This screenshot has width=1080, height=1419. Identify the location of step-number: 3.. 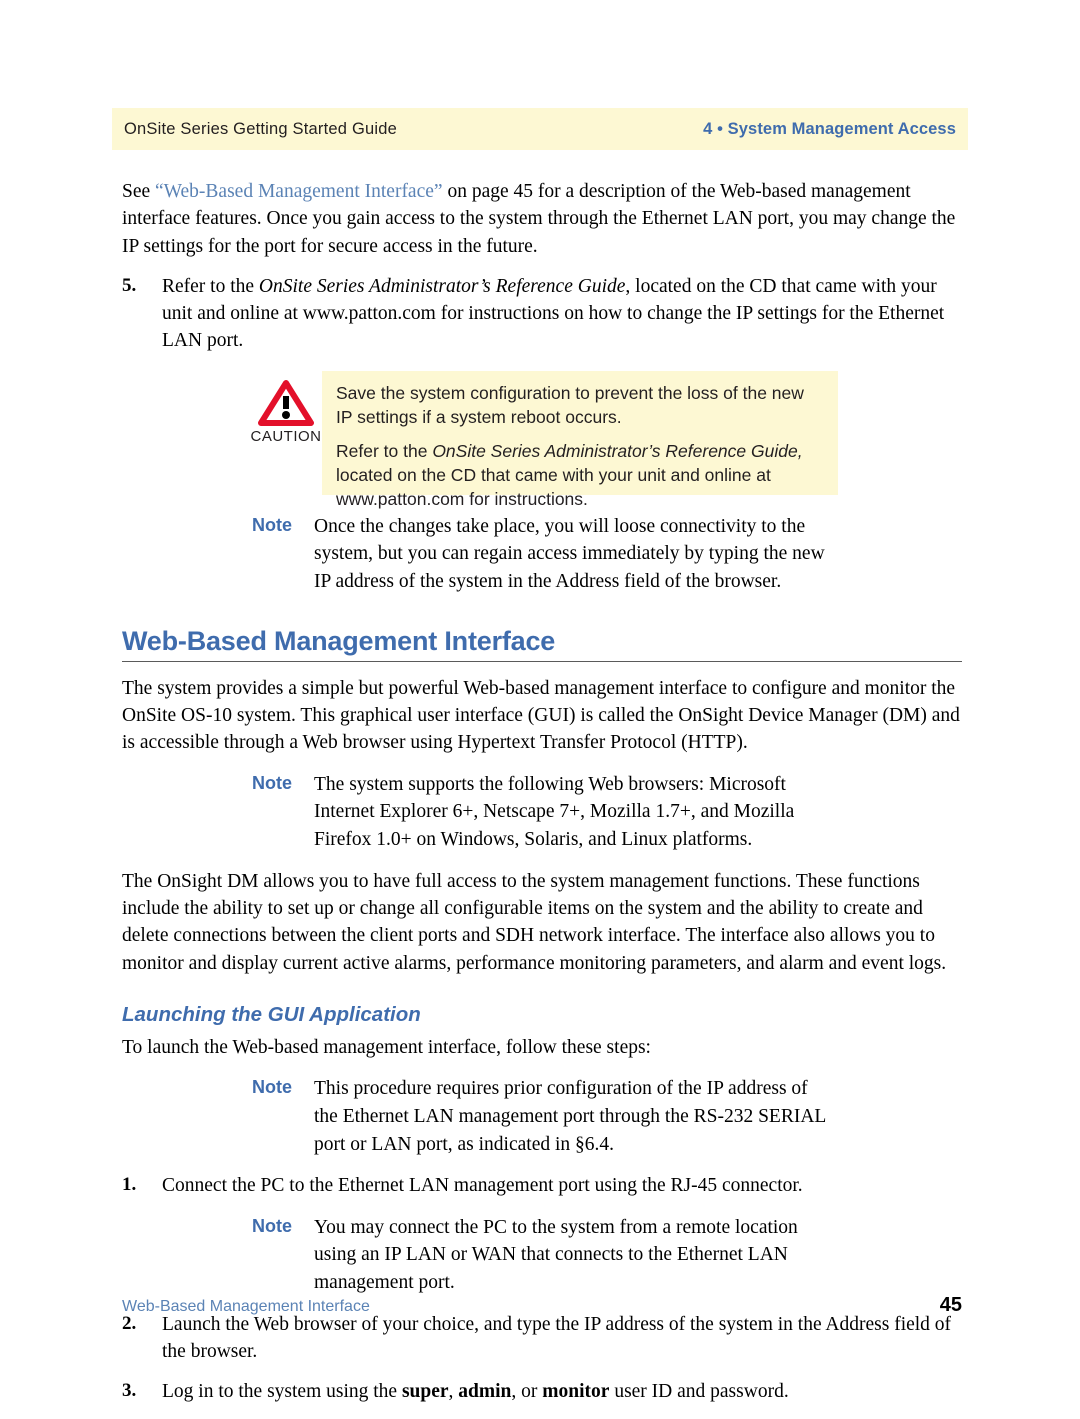
(129, 1391).